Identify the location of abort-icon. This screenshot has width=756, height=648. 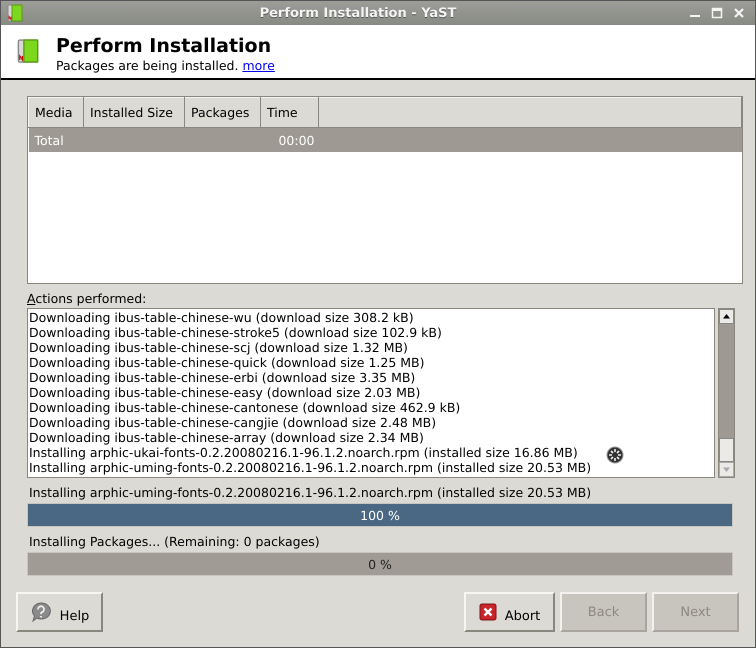
(487, 612).